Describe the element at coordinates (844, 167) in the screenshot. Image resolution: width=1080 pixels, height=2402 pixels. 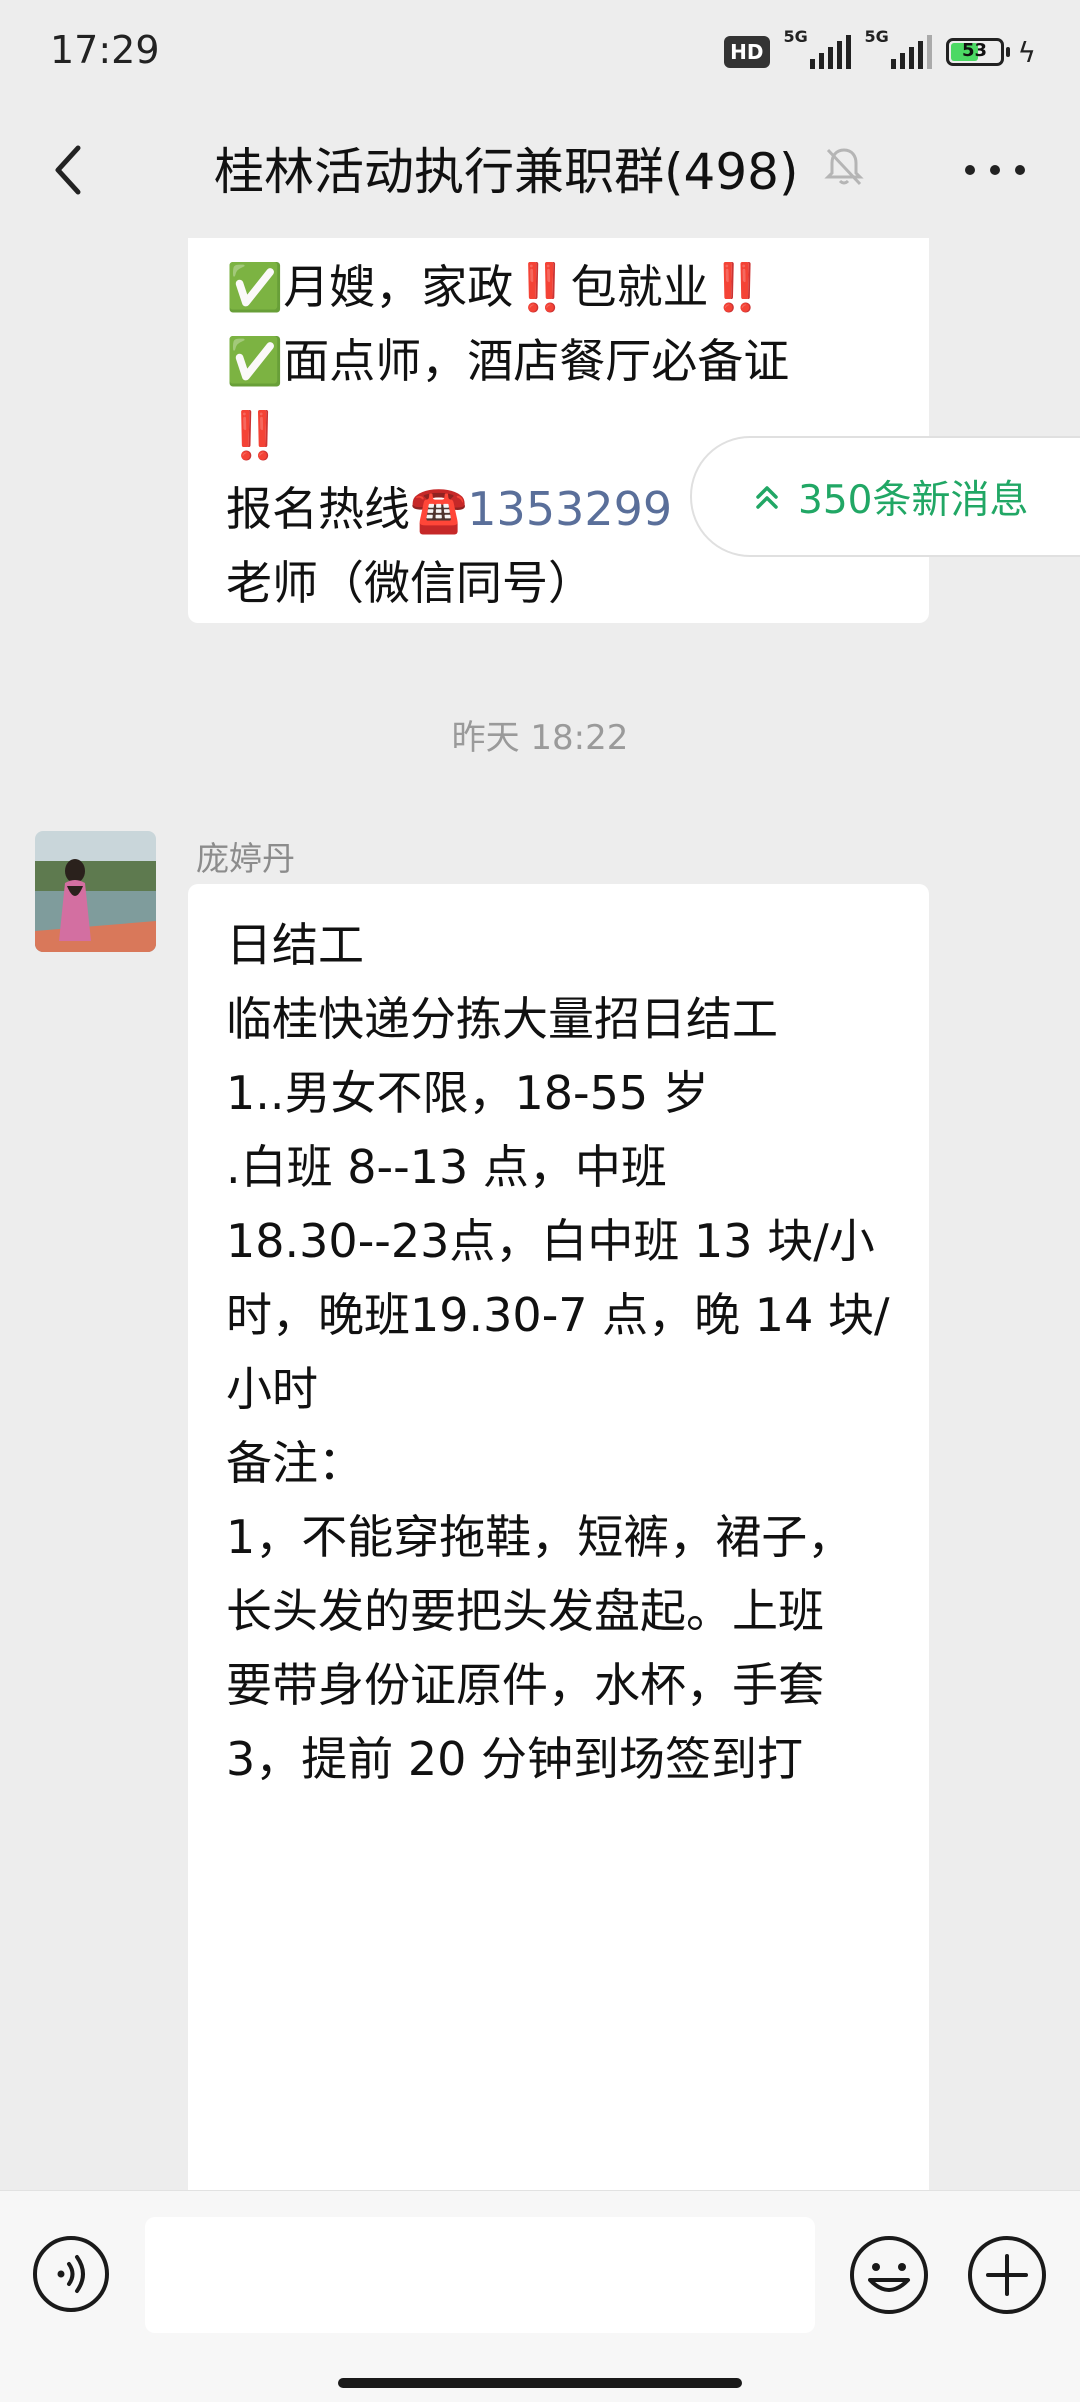
I see `mute-bell-icon` at that location.